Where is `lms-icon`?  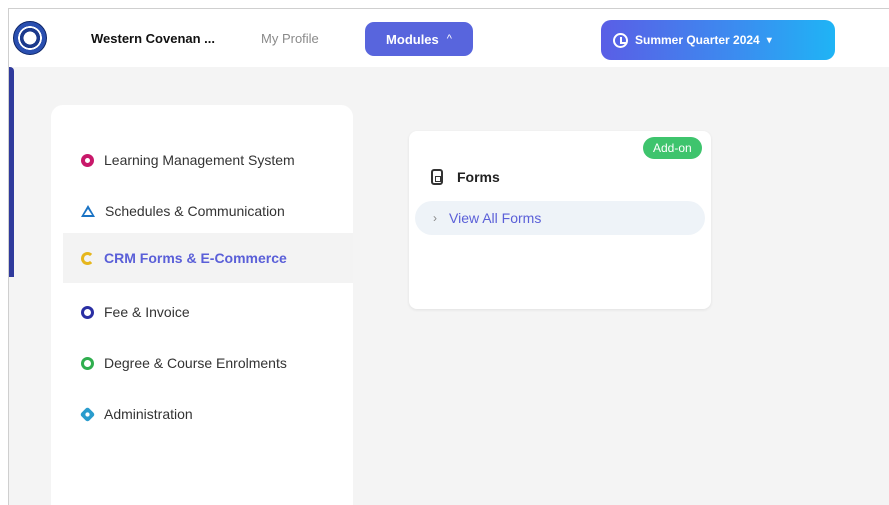 lms-icon is located at coordinates (87, 160).